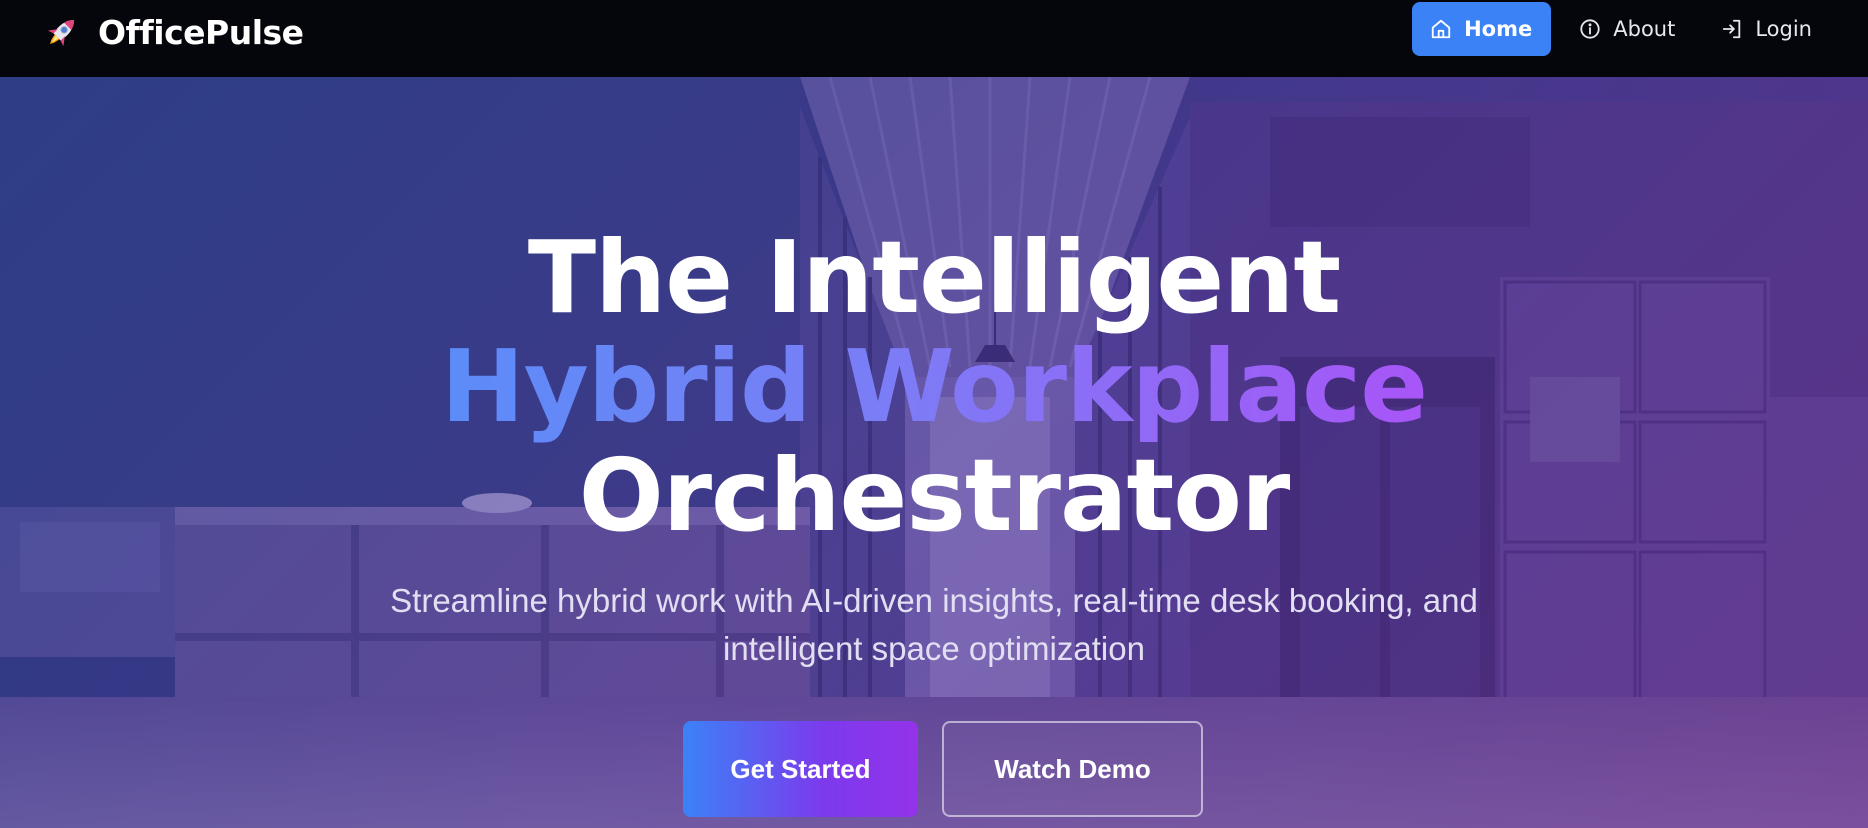  I want to click on home-icon, so click(1441, 29).